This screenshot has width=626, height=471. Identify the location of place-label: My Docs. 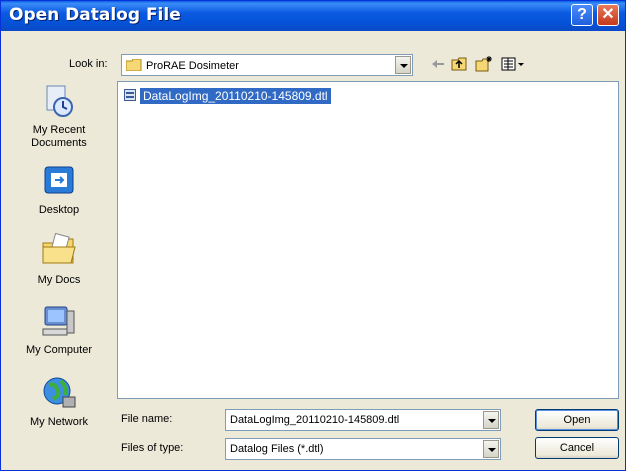
(59, 280).